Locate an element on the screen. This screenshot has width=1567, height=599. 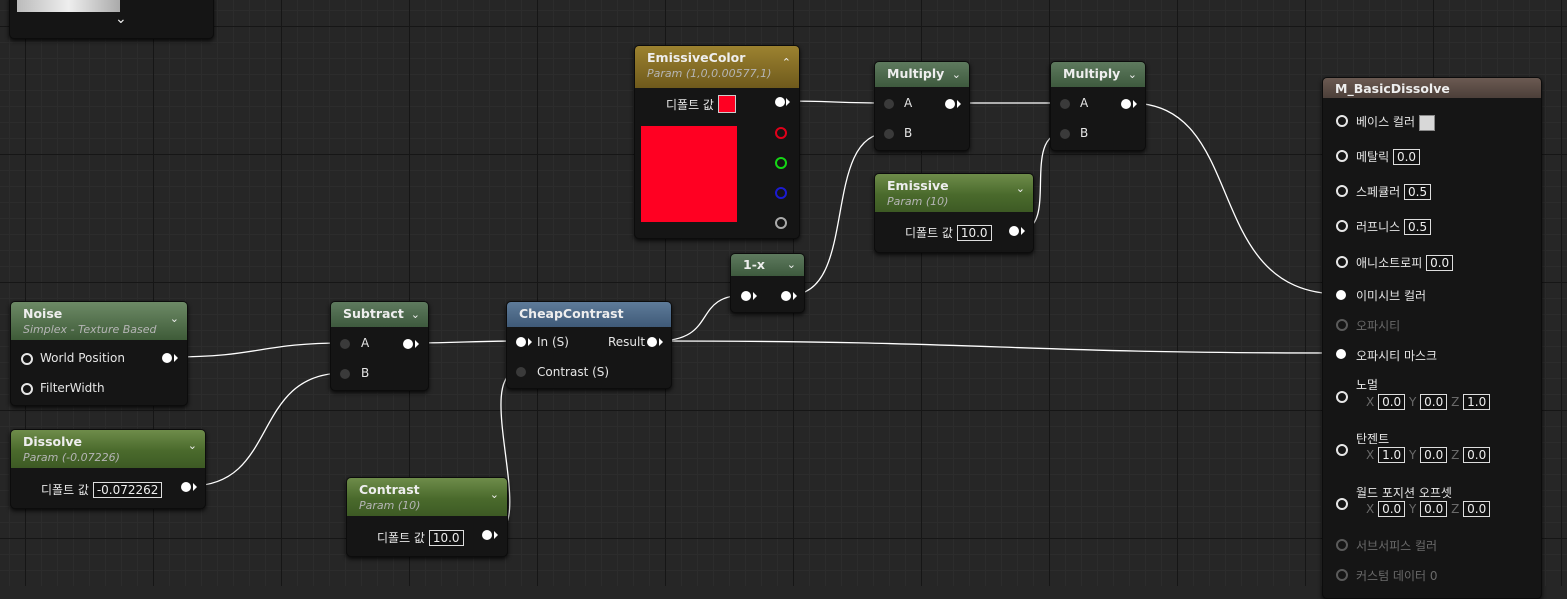
tangent-x: 1.0 is located at coordinates (1392, 455).